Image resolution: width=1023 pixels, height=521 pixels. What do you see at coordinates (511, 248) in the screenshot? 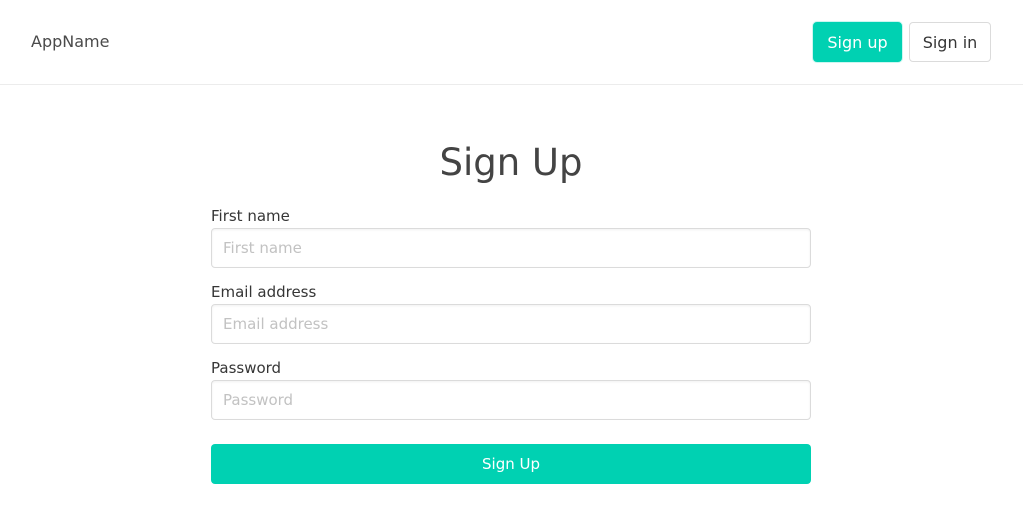
I see `first-name-input` at bounding box center [511, 248].